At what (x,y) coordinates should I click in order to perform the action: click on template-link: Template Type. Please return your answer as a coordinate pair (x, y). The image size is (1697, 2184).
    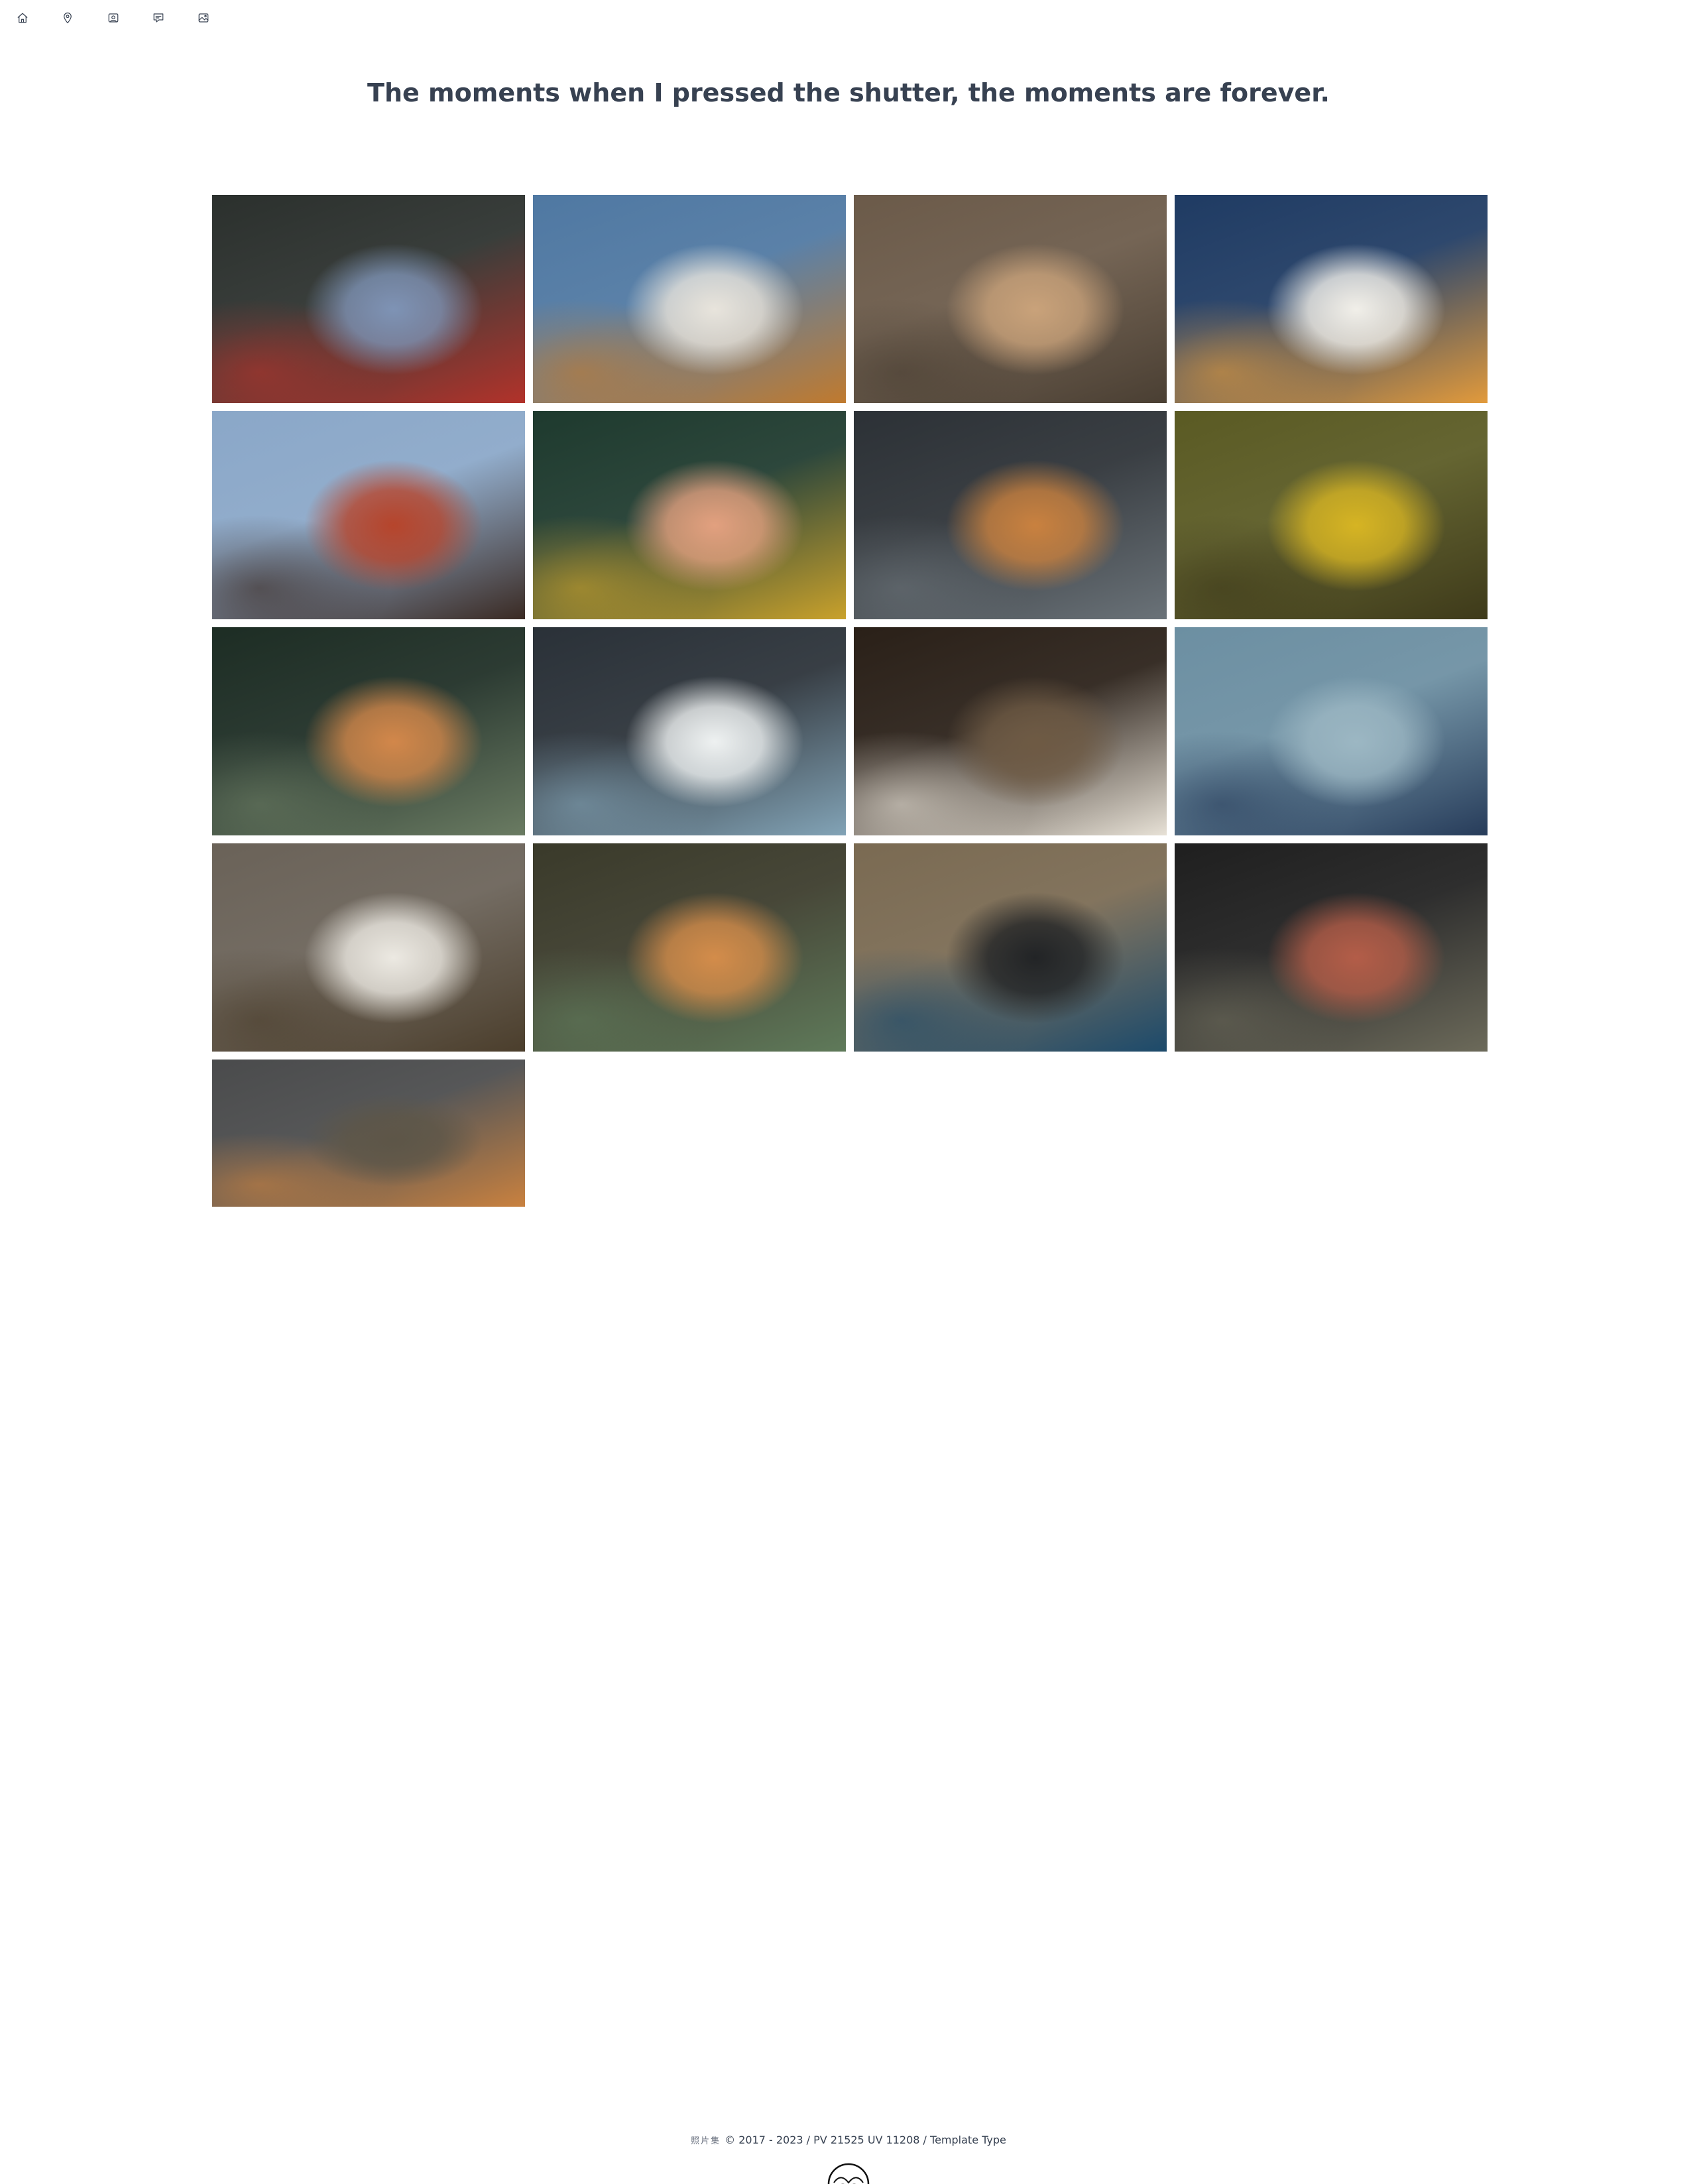
    Looking at the image, I should click on (968, 2140).